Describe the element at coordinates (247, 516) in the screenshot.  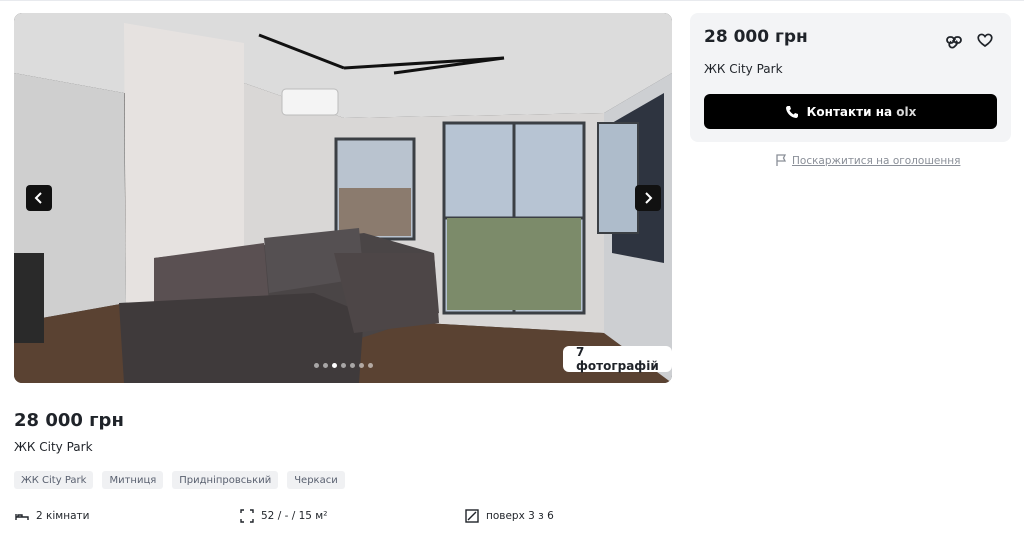
I see `area-icon` at that location.